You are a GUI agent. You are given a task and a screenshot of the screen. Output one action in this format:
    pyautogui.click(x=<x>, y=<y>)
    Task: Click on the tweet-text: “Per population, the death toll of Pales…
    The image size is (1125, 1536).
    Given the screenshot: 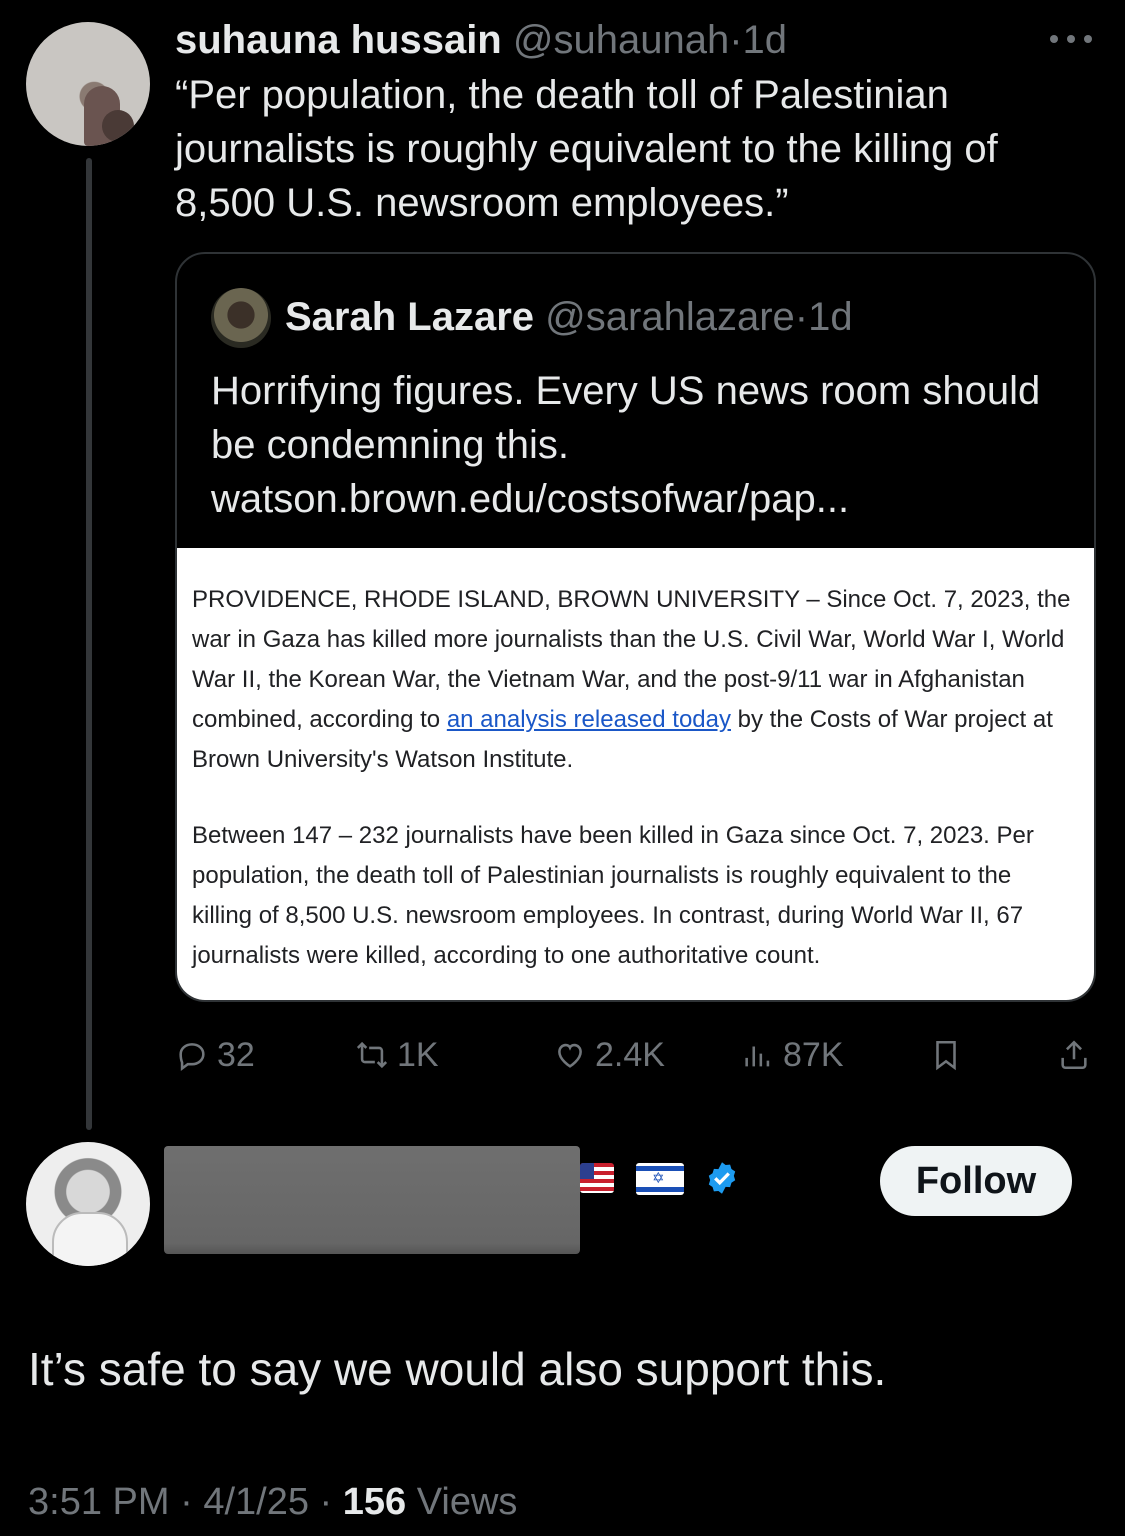 What is the action you would take?
    pyautogui.click(x=586, y=149)
    